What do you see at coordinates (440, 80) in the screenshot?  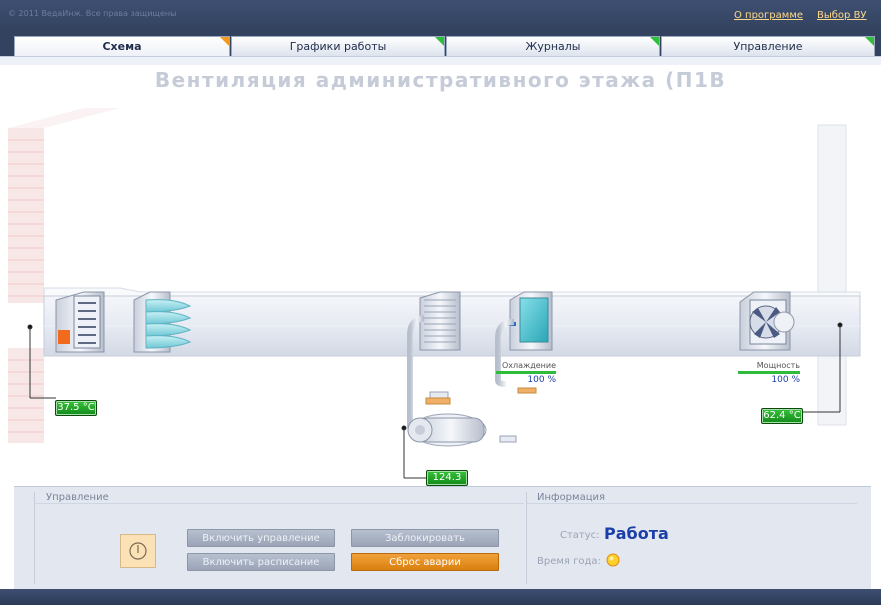 I see `scheme-title: Вентиляция административного этажа (П1В` at bounding box center [440, 80].